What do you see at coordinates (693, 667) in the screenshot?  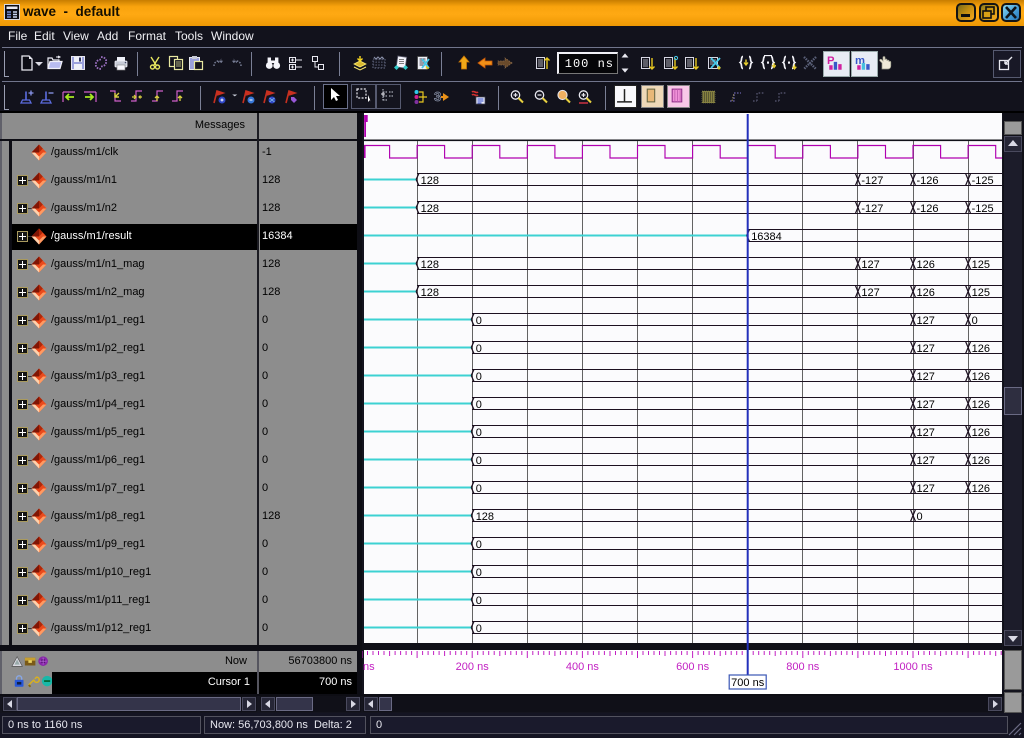 I see `svg-text: 600 ns` at bounding box center [693, 667].